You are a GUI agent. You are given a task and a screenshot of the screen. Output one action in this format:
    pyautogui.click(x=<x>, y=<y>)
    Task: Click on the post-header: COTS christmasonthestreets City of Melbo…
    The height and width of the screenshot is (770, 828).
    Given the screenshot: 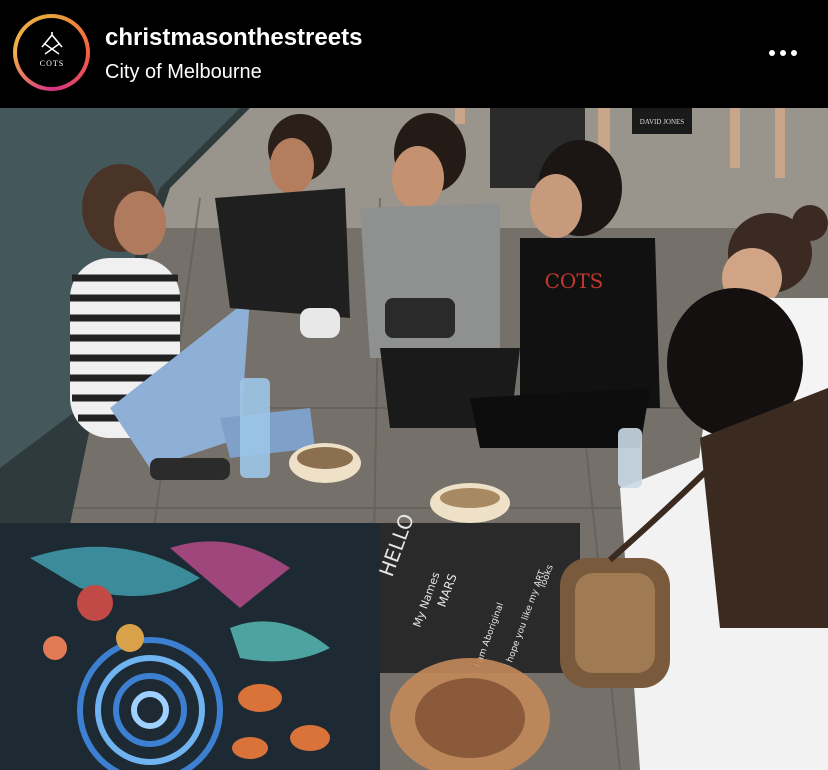 What is the action you would take?
    pyautogui.click(x=414, y=54)
    